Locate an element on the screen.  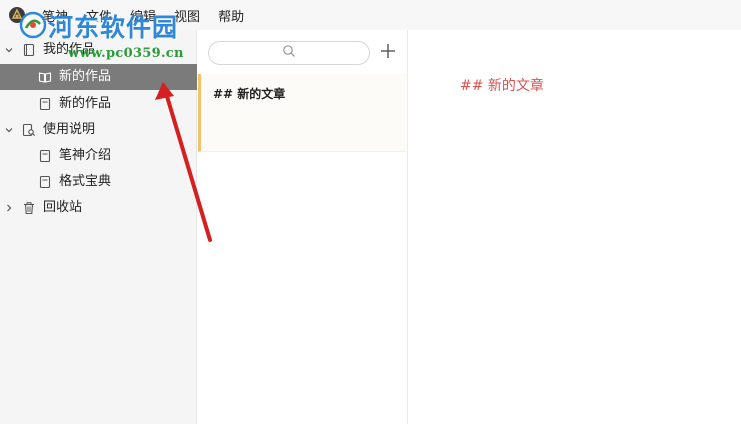
tree-item-label: 使用说明 is located at coordinates (69, 129).